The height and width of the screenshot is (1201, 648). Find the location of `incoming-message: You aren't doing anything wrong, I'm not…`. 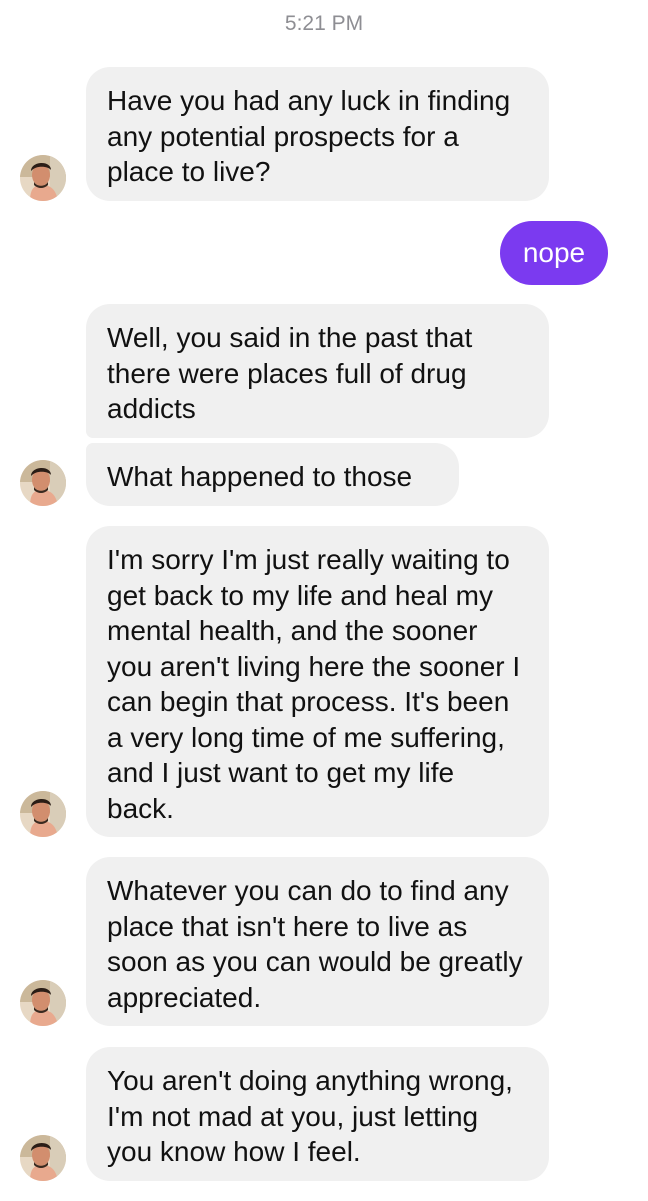

incoming-message: You aren't doing anything wrong, I'm not… is located at coordinates (317, 1114).